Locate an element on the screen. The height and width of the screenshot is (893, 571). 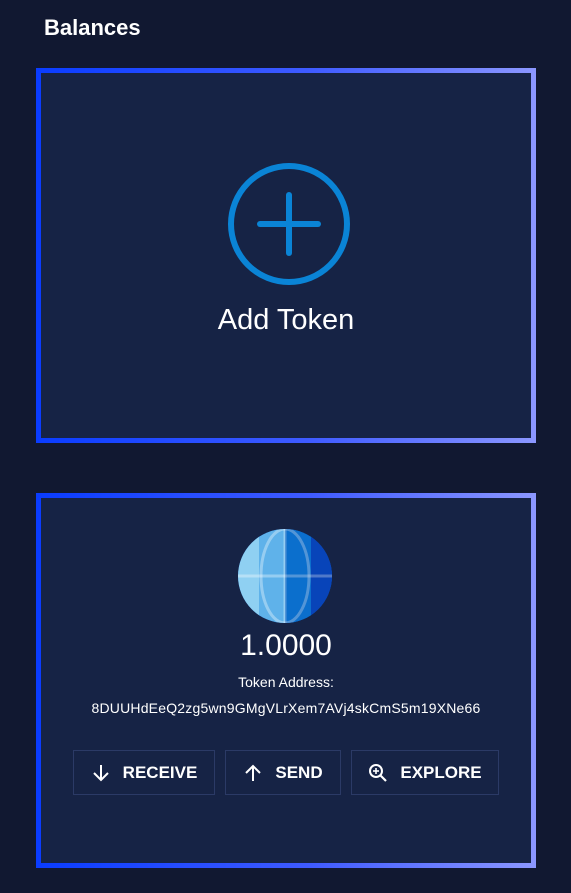
send-button: SEND is located at coordinates (283, 772).